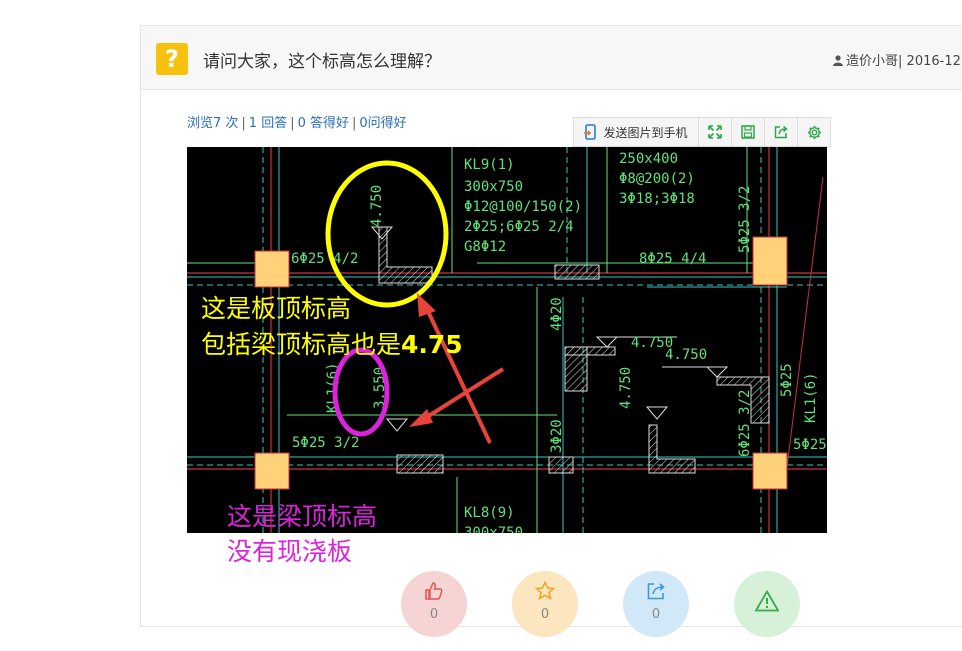 This screenshot has height=651, width=962. I want to click on warning-icon, so click(767, 601).